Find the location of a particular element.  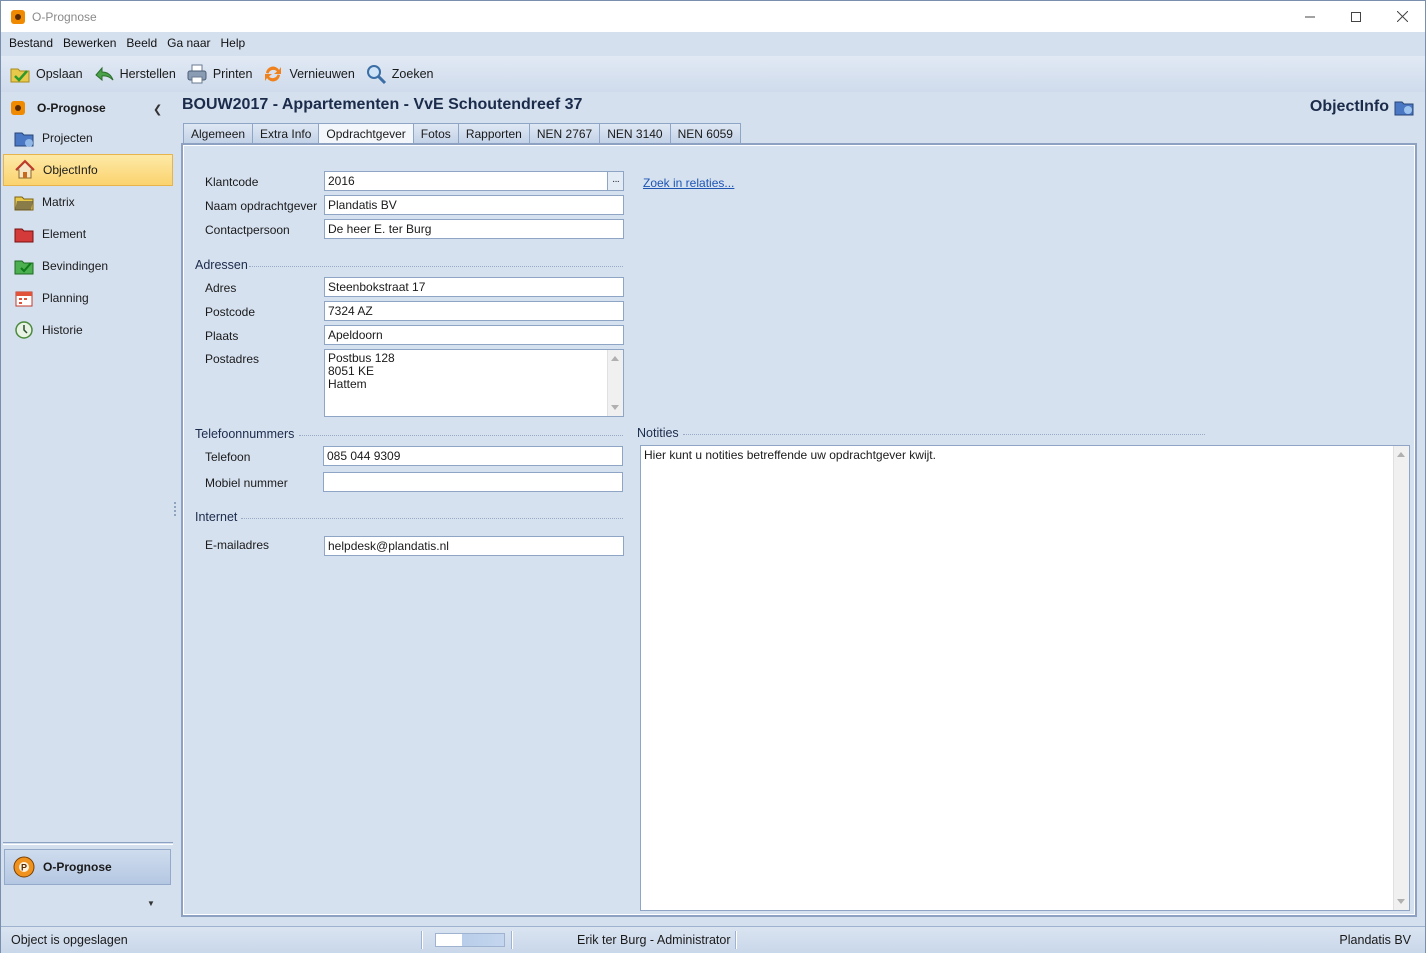

maximize-button is located at coordinates (1356, 16).